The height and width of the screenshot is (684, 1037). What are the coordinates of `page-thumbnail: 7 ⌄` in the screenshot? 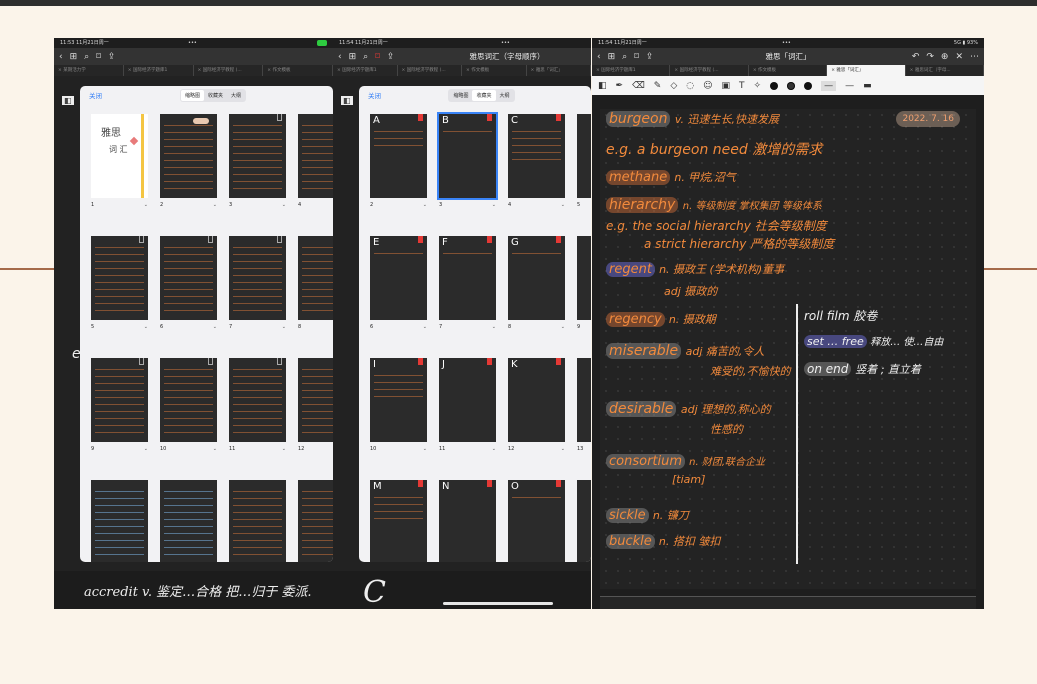 It's located at (257, 283).